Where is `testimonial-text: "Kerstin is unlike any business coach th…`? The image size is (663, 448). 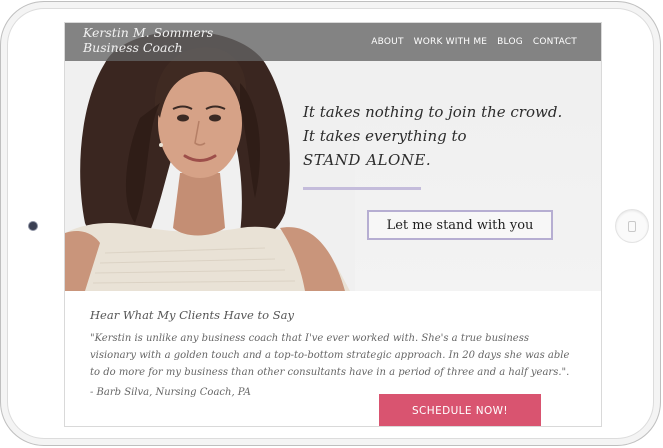 testimonial-text: "Kerstin is unlike any business coach th… is located at coordinates (340, 355).